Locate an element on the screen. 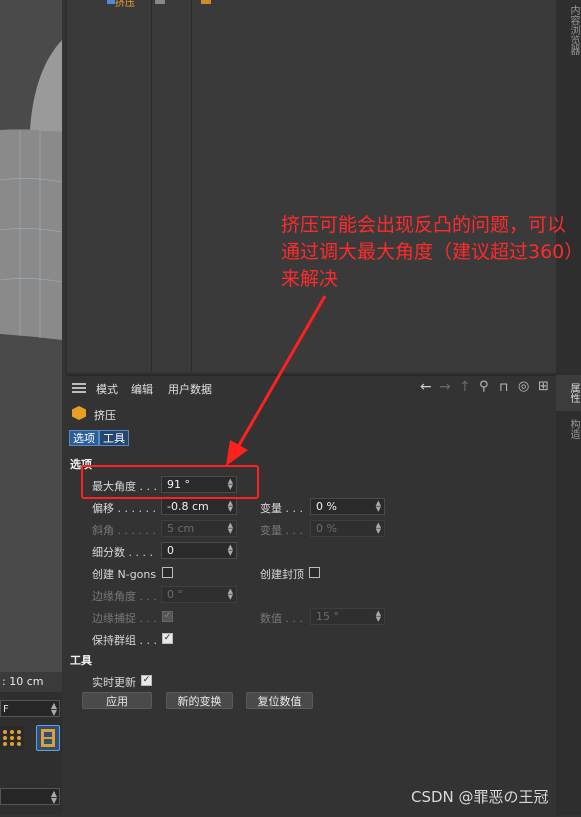 This screenshot has width=581, height=817. menu-mode: 模式 is located at coordinates (107, 389).